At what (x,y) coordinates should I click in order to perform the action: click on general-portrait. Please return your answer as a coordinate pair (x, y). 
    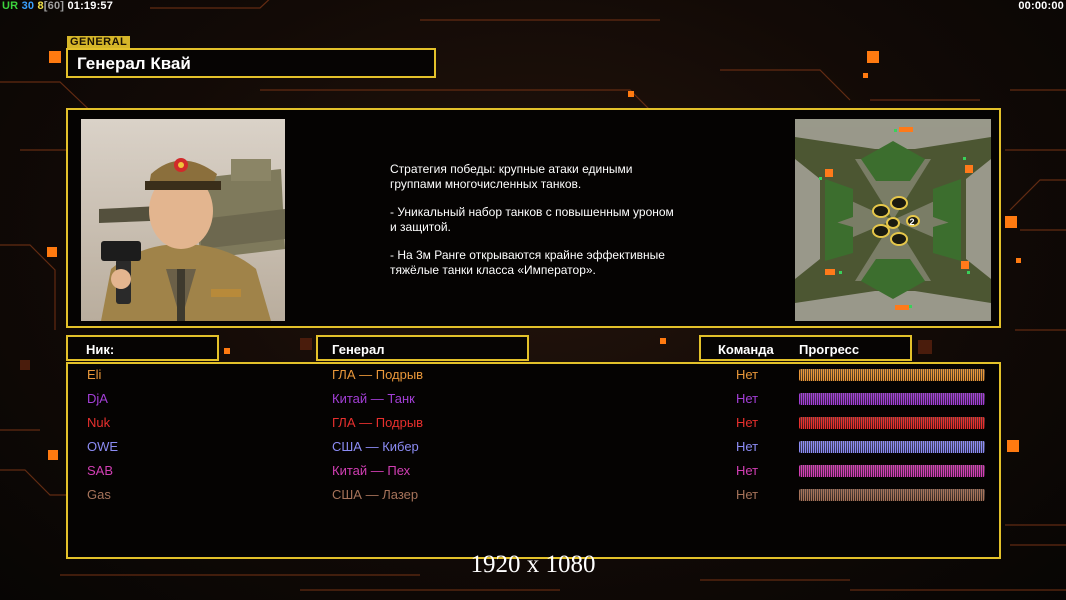
    Looking at the image, I should click on (183, 220).